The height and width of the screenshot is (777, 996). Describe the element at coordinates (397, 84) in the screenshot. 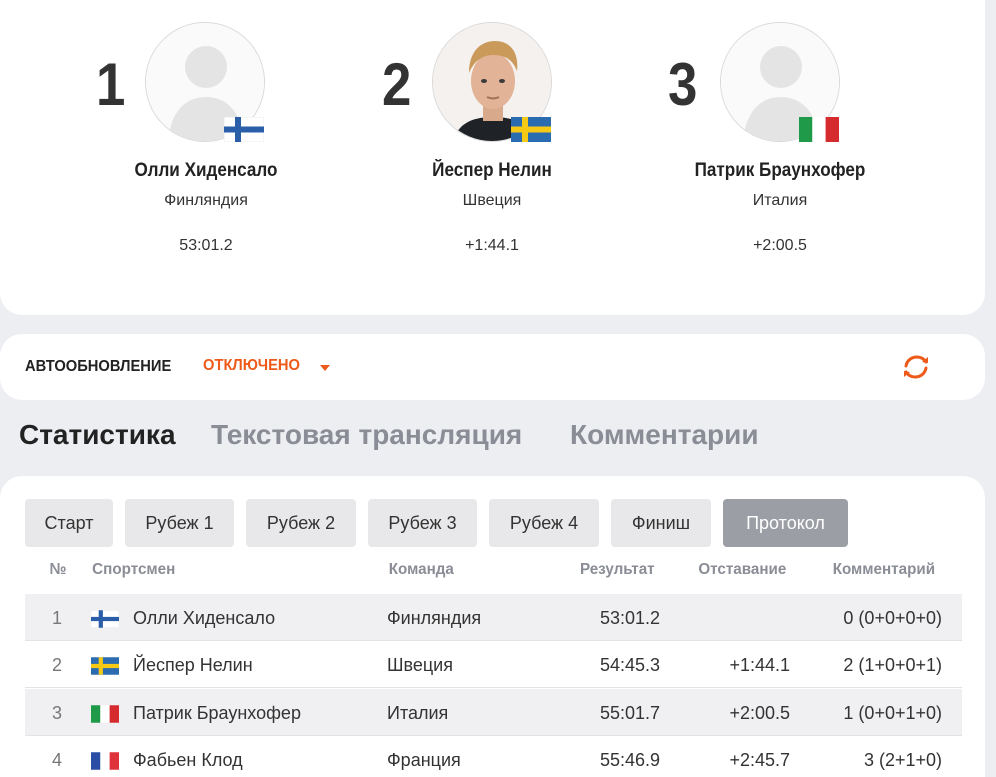

I see `podium-rank: 2` at that location.